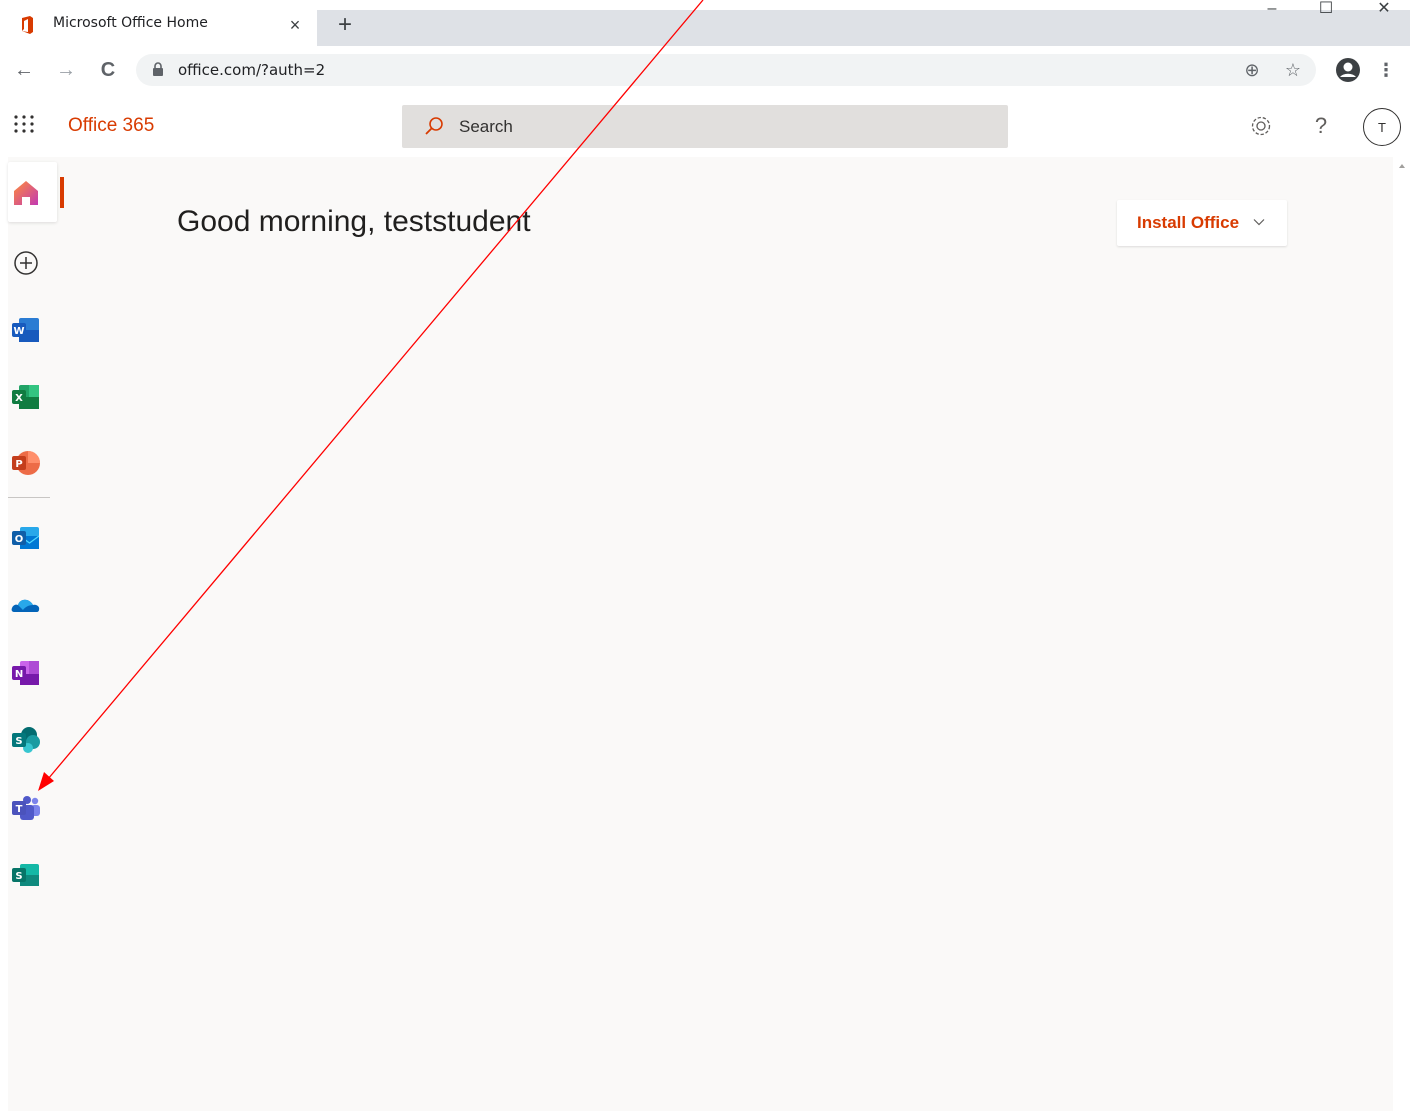 The image size is (1410, 1111). Describe the element at coordinates (1252, 70) in the screenshot. I see `install-app-icon: ⊕` at that location.